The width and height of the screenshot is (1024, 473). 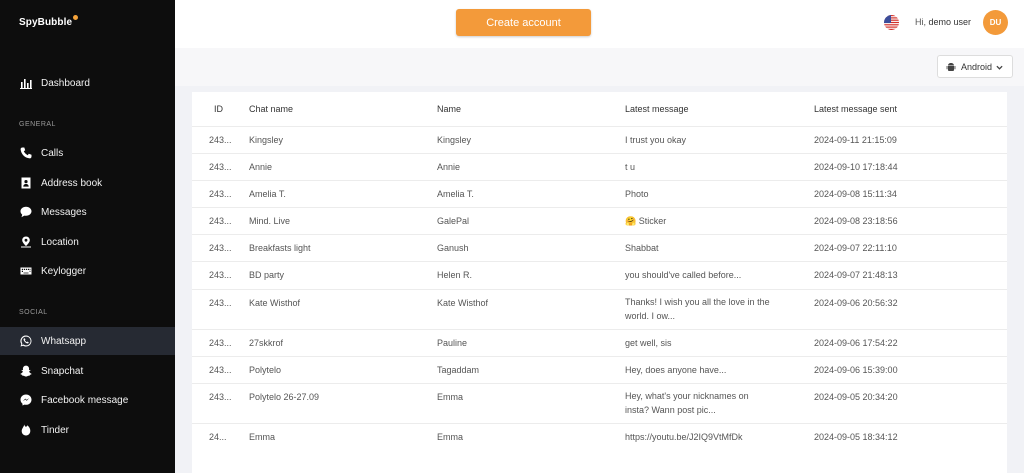 What do you see at coordinates (455, 275) in the screenshot?
I see `cell-name: Helen R.` at bounding box center [455, 275].